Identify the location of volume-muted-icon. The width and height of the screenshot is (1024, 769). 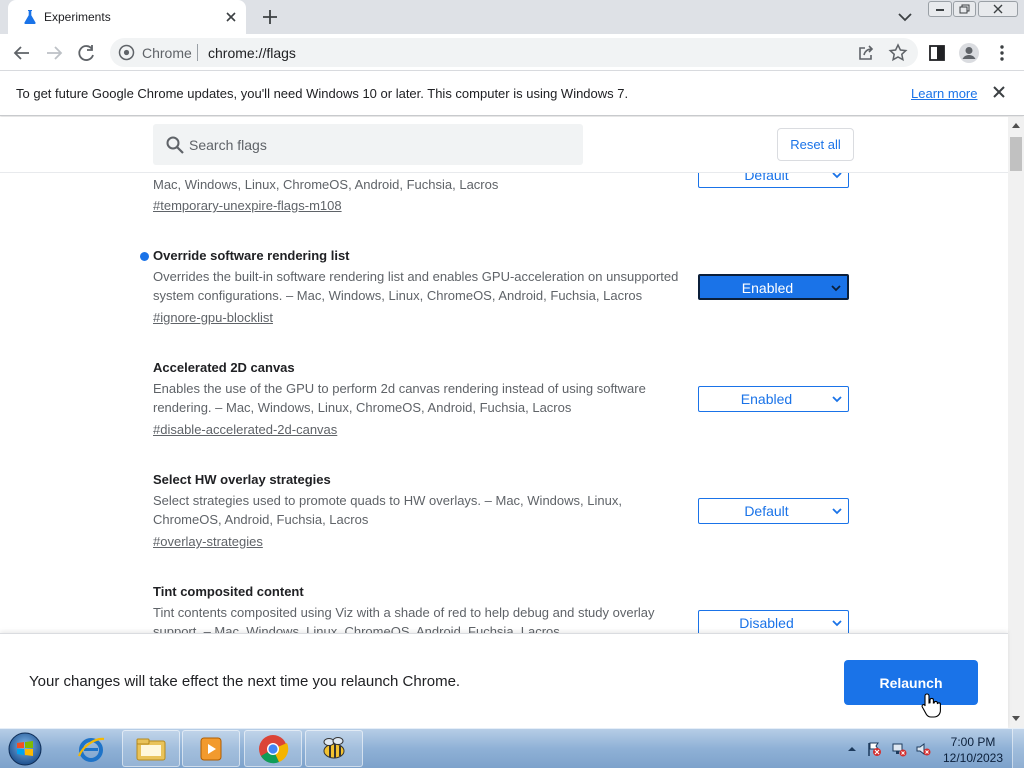
(923, 749).